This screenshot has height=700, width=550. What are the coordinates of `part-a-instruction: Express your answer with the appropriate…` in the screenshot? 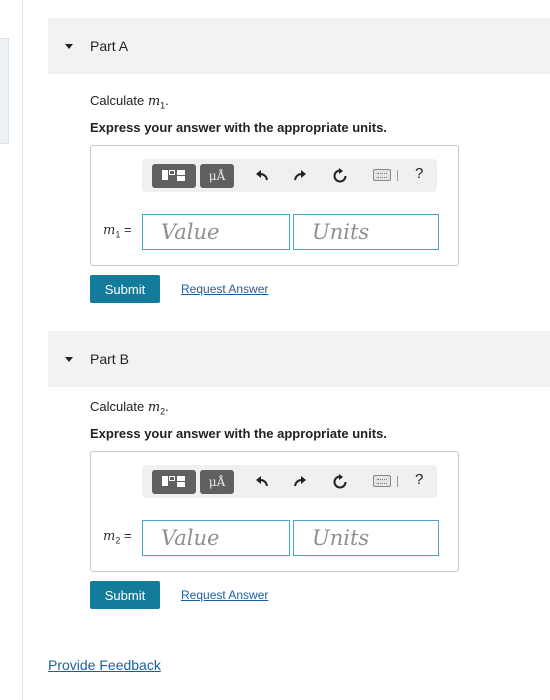 It's located at (238, 127).